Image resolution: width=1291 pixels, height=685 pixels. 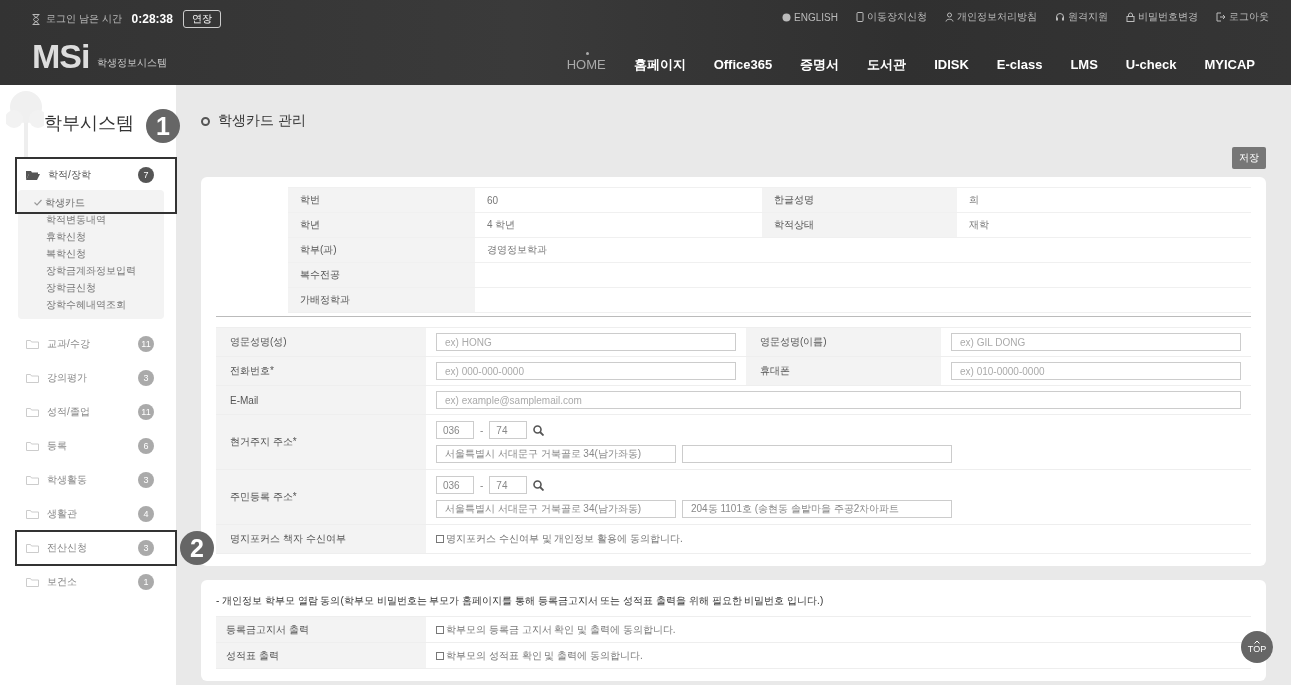 I want to click on check-icon, so click(x=38, y=202).